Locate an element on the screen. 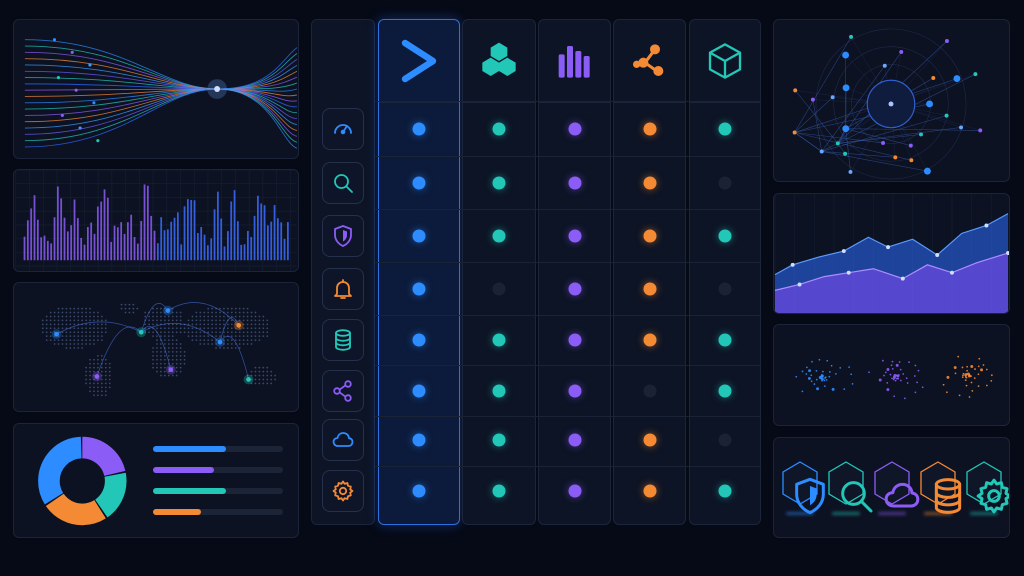  map-location is located at coordinates (141, 332).